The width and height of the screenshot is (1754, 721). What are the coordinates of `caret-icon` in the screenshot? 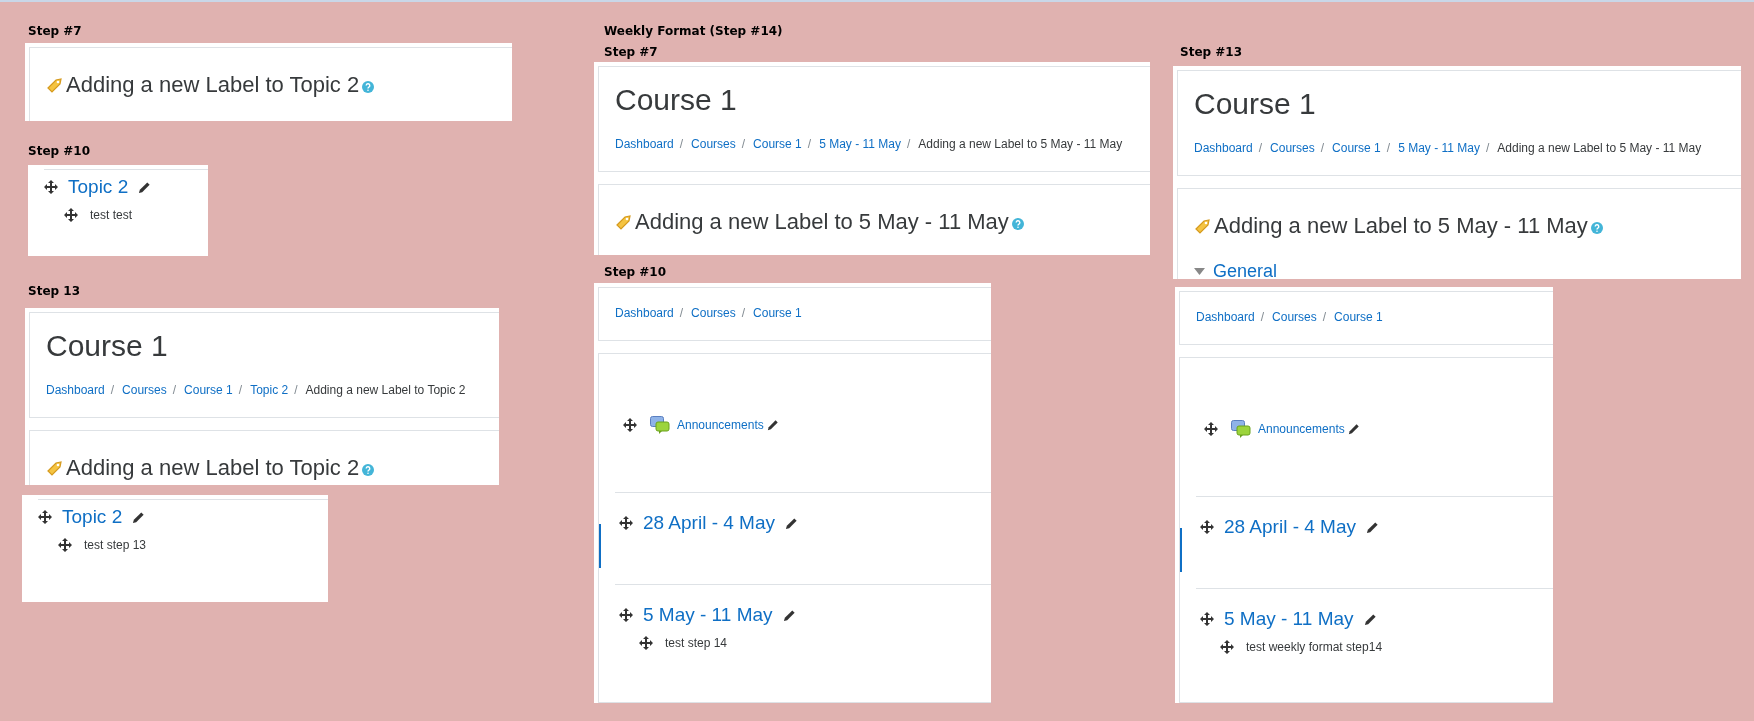 It's located at (1199, 271).